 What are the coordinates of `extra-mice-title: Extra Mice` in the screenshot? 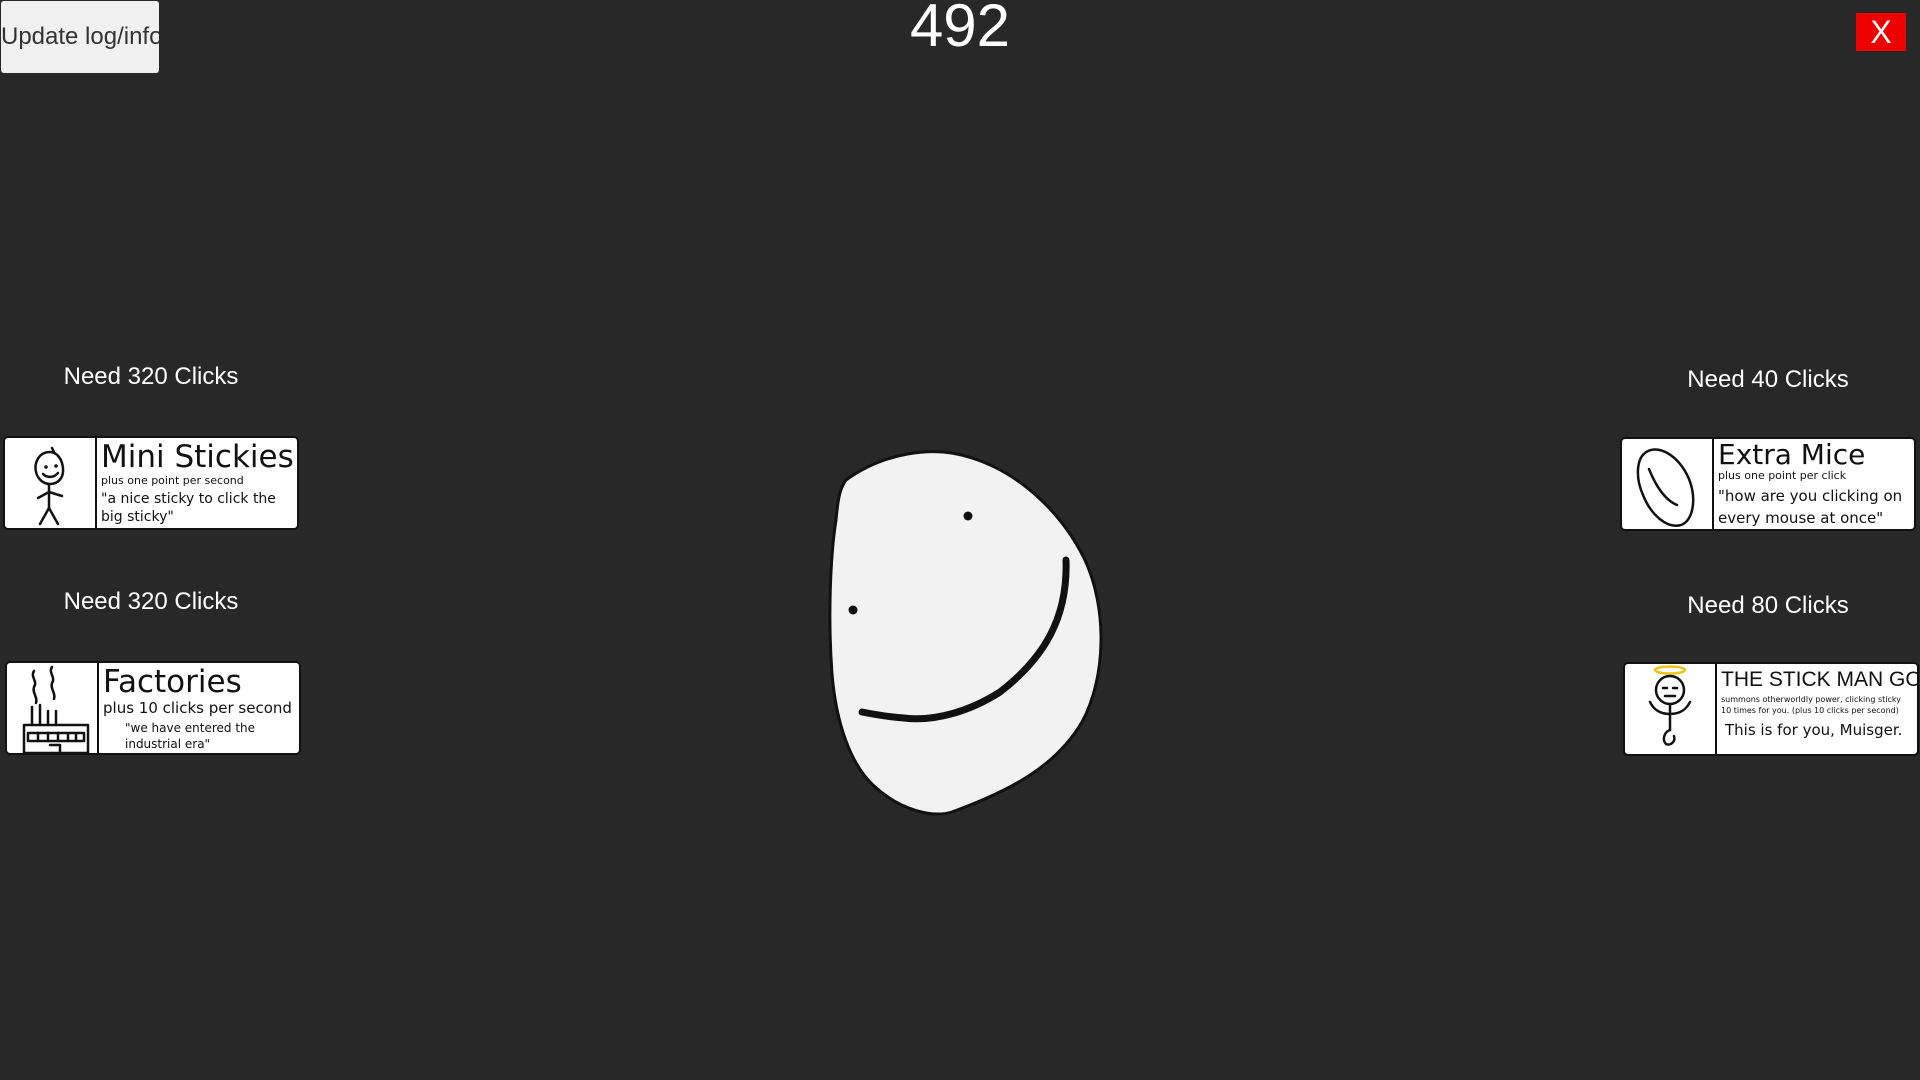 It's located at (1792, 455).